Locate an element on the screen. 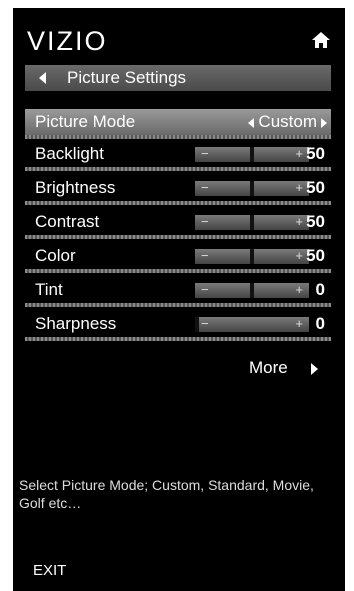 Image resolution: width=354 pixels, height=591 pixels. brightness-slider: − + is located at coordinates (252, 188).